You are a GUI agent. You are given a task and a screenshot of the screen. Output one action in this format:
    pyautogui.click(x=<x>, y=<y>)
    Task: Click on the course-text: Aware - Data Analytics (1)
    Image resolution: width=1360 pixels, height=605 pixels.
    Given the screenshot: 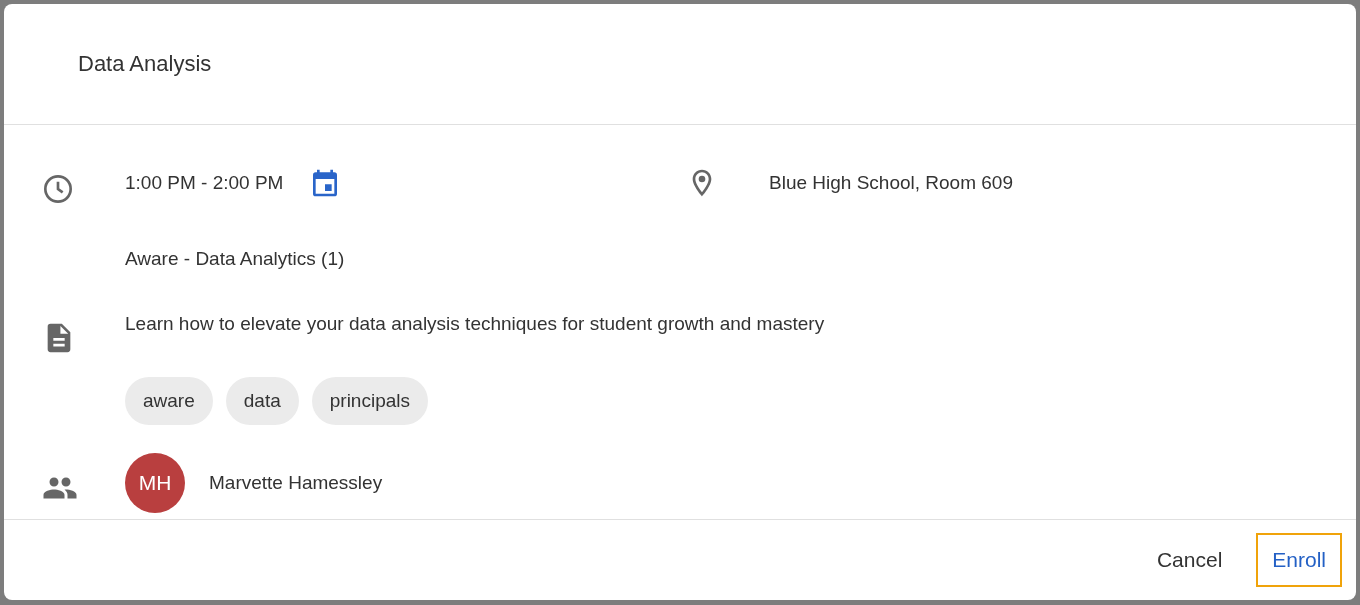 What is the action you would take?
    pyautogui.click(x=235, y=259)
    